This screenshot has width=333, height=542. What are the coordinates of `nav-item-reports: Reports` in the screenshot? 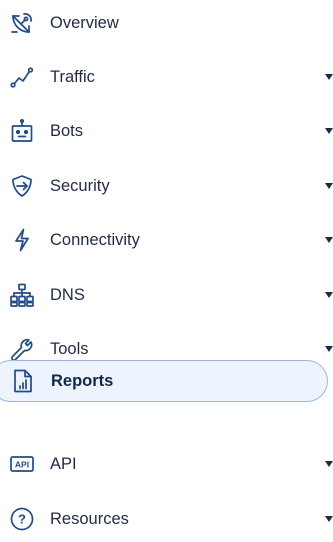 It's located at (164, 381).